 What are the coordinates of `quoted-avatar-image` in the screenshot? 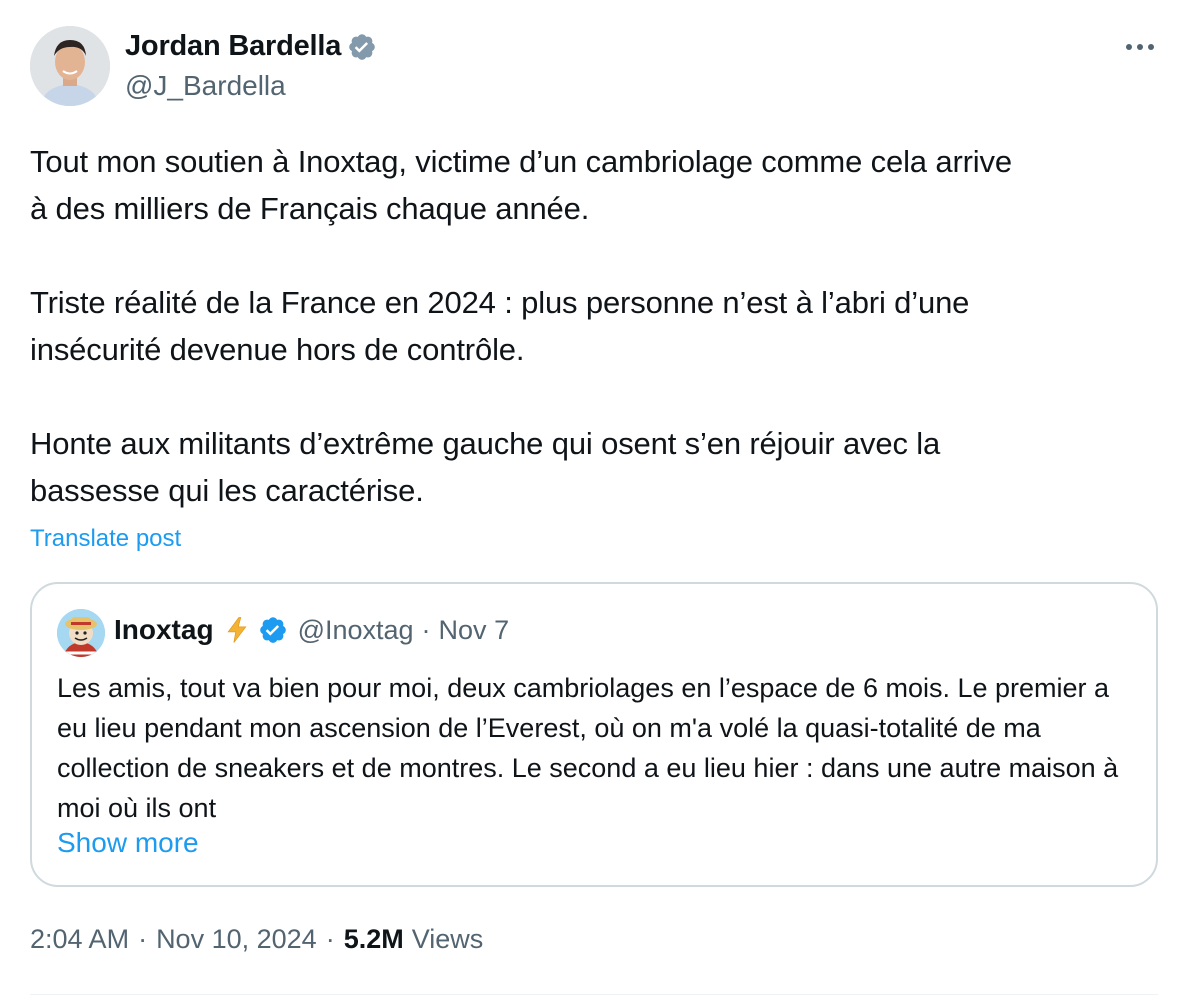 It's located at (81, 633).